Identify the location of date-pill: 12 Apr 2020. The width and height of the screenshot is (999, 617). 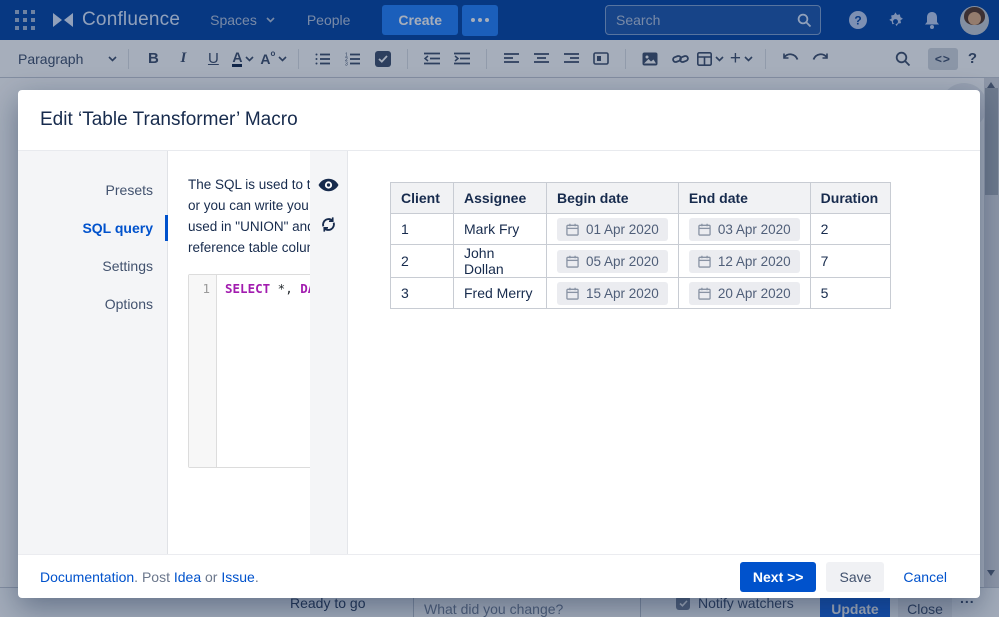
(744, 261).